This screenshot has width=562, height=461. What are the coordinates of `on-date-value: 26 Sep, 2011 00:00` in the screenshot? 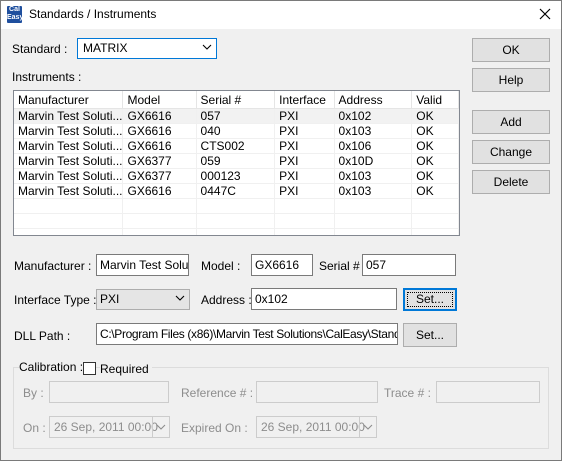 It's located at (106, 427).